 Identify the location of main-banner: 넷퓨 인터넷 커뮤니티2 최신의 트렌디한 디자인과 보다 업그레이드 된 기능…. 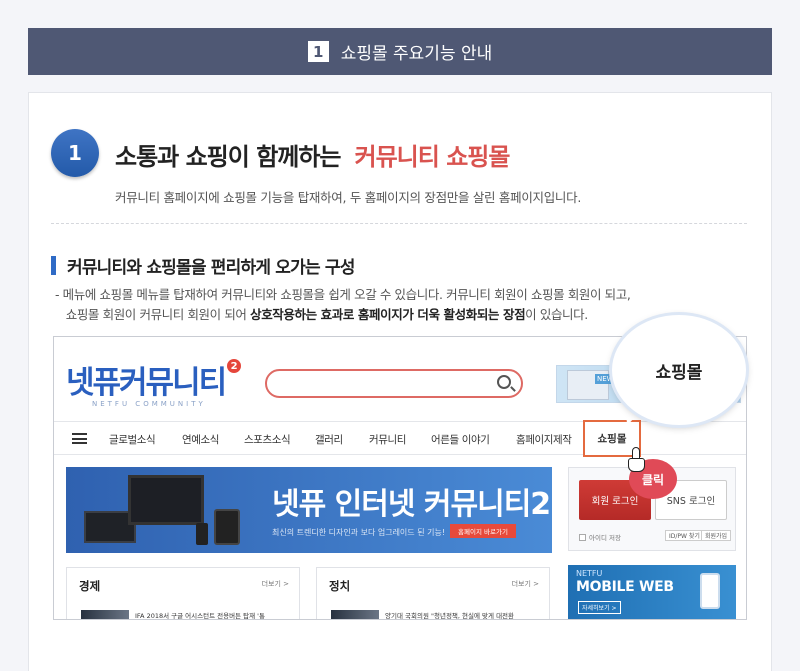
(309, 510).